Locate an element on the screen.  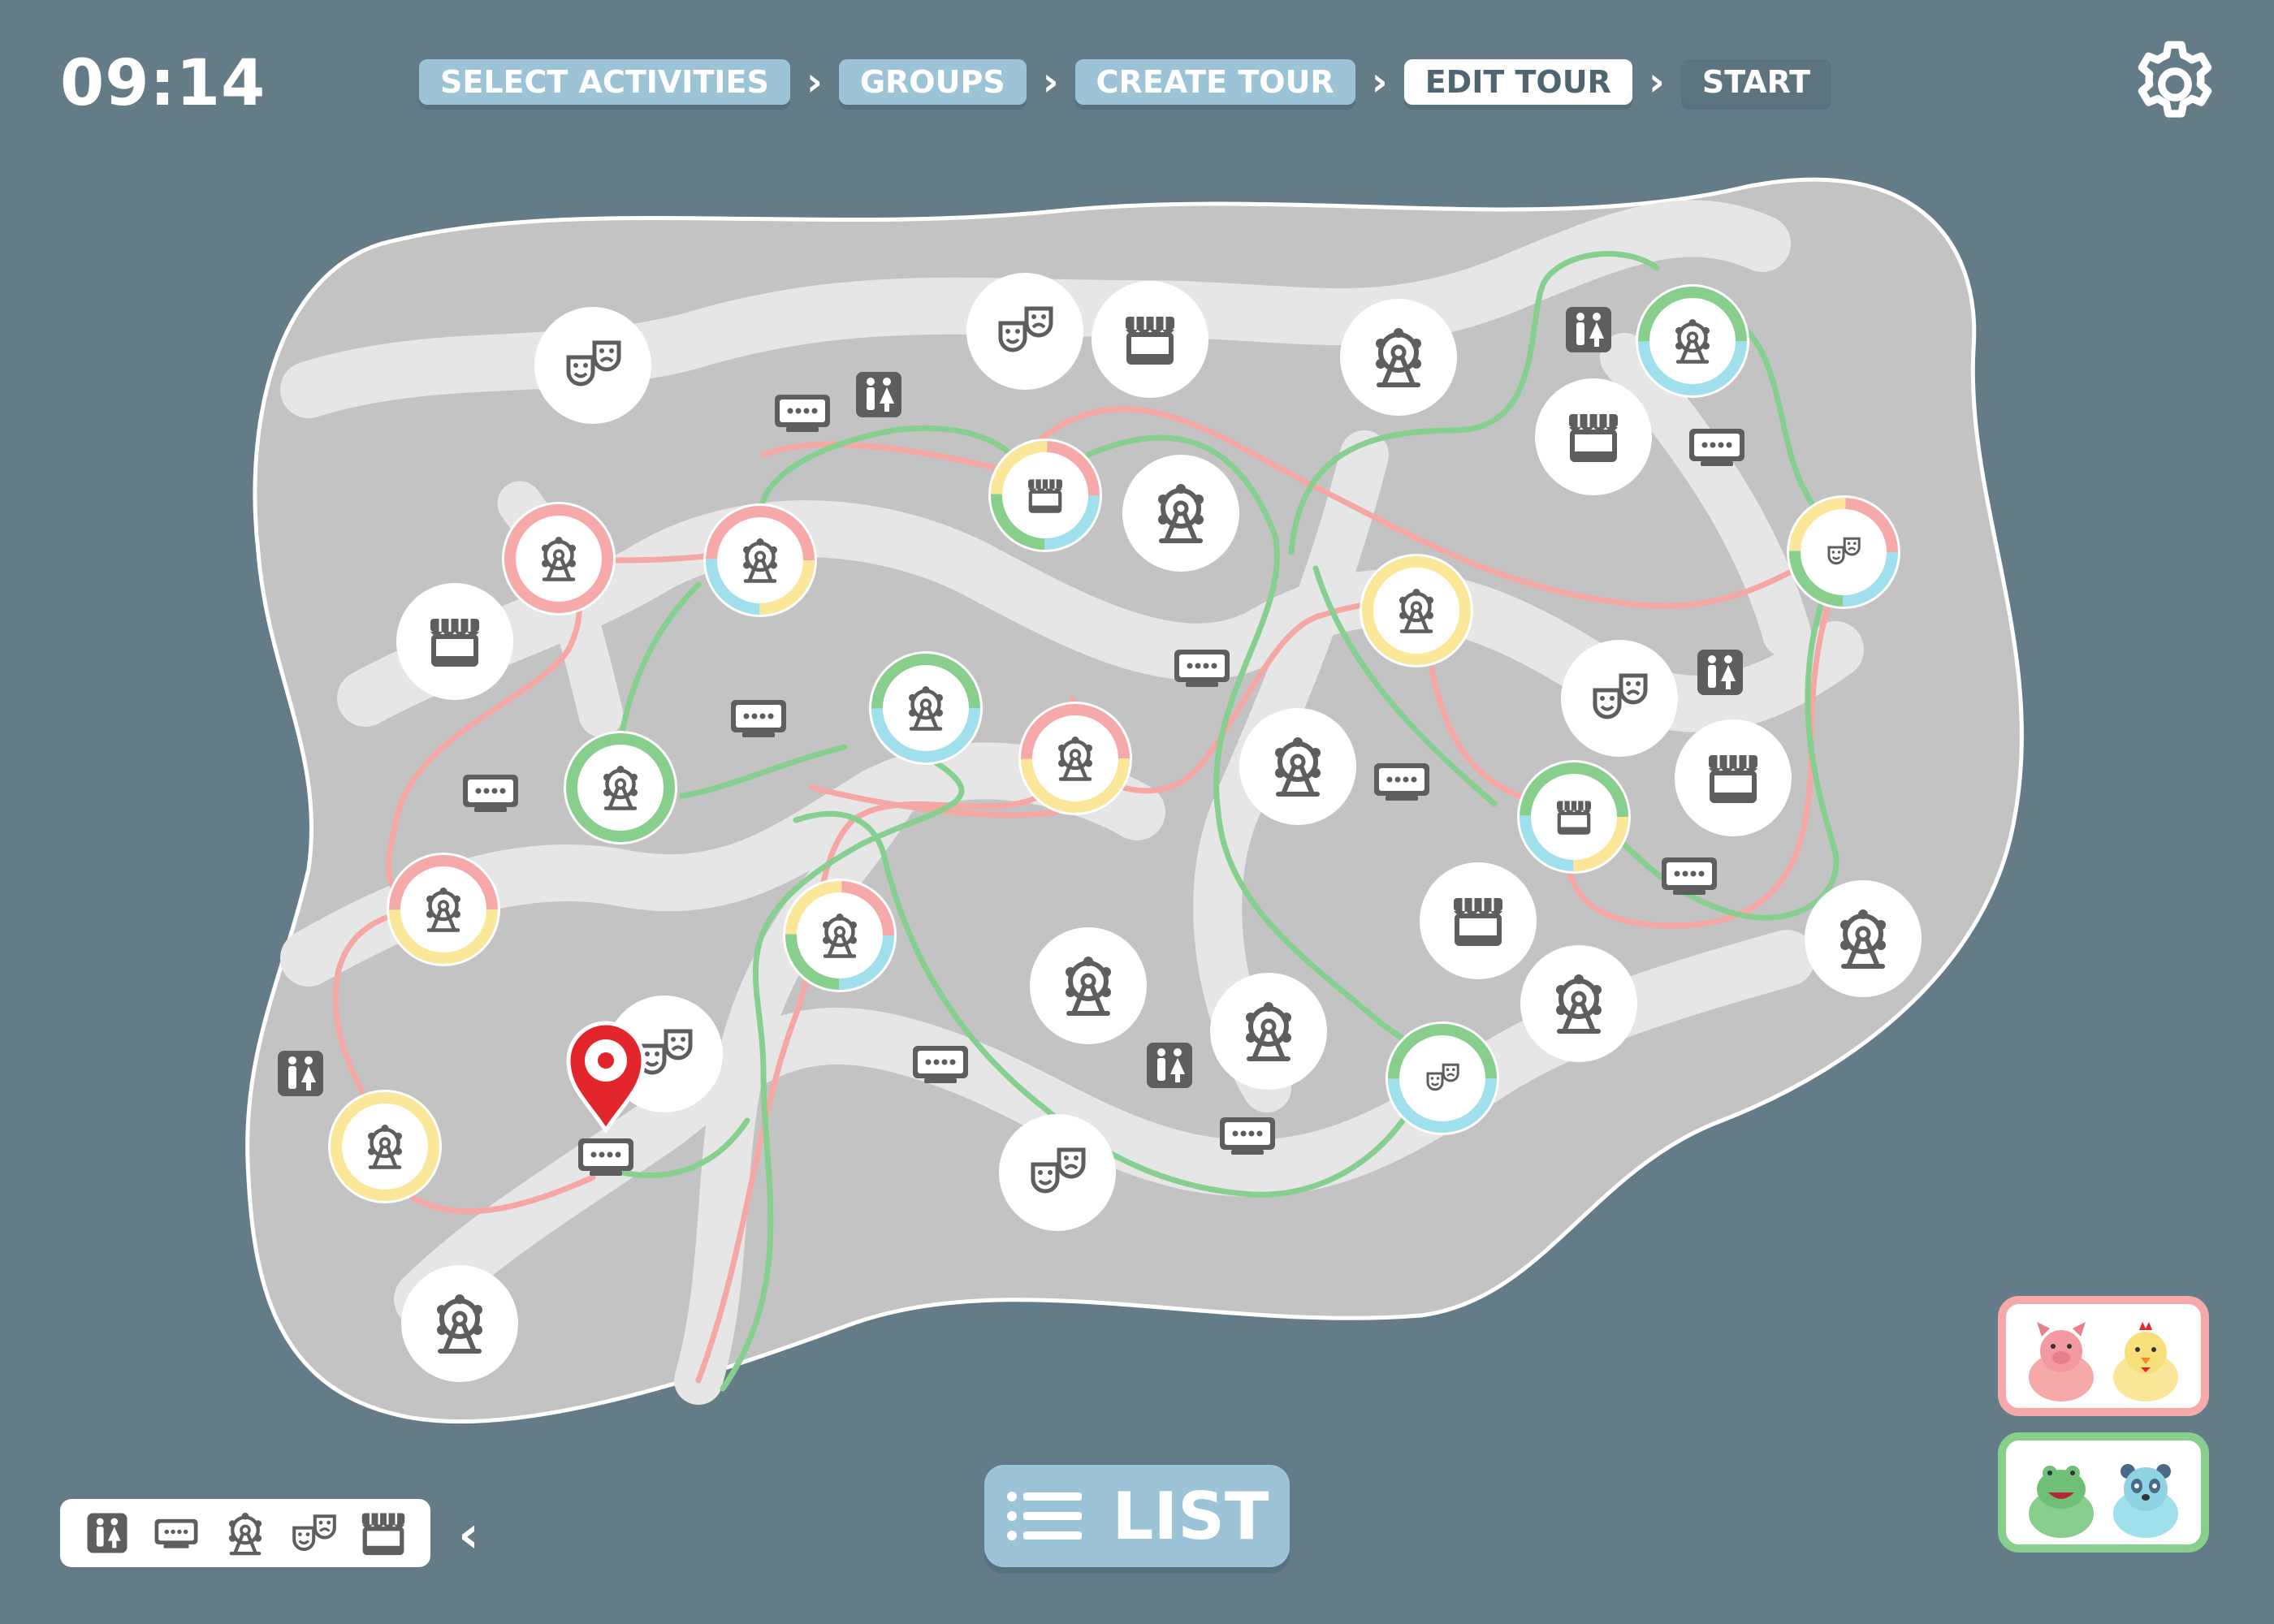
group-card-green-cyan is located at coordinates (2103, 1492).